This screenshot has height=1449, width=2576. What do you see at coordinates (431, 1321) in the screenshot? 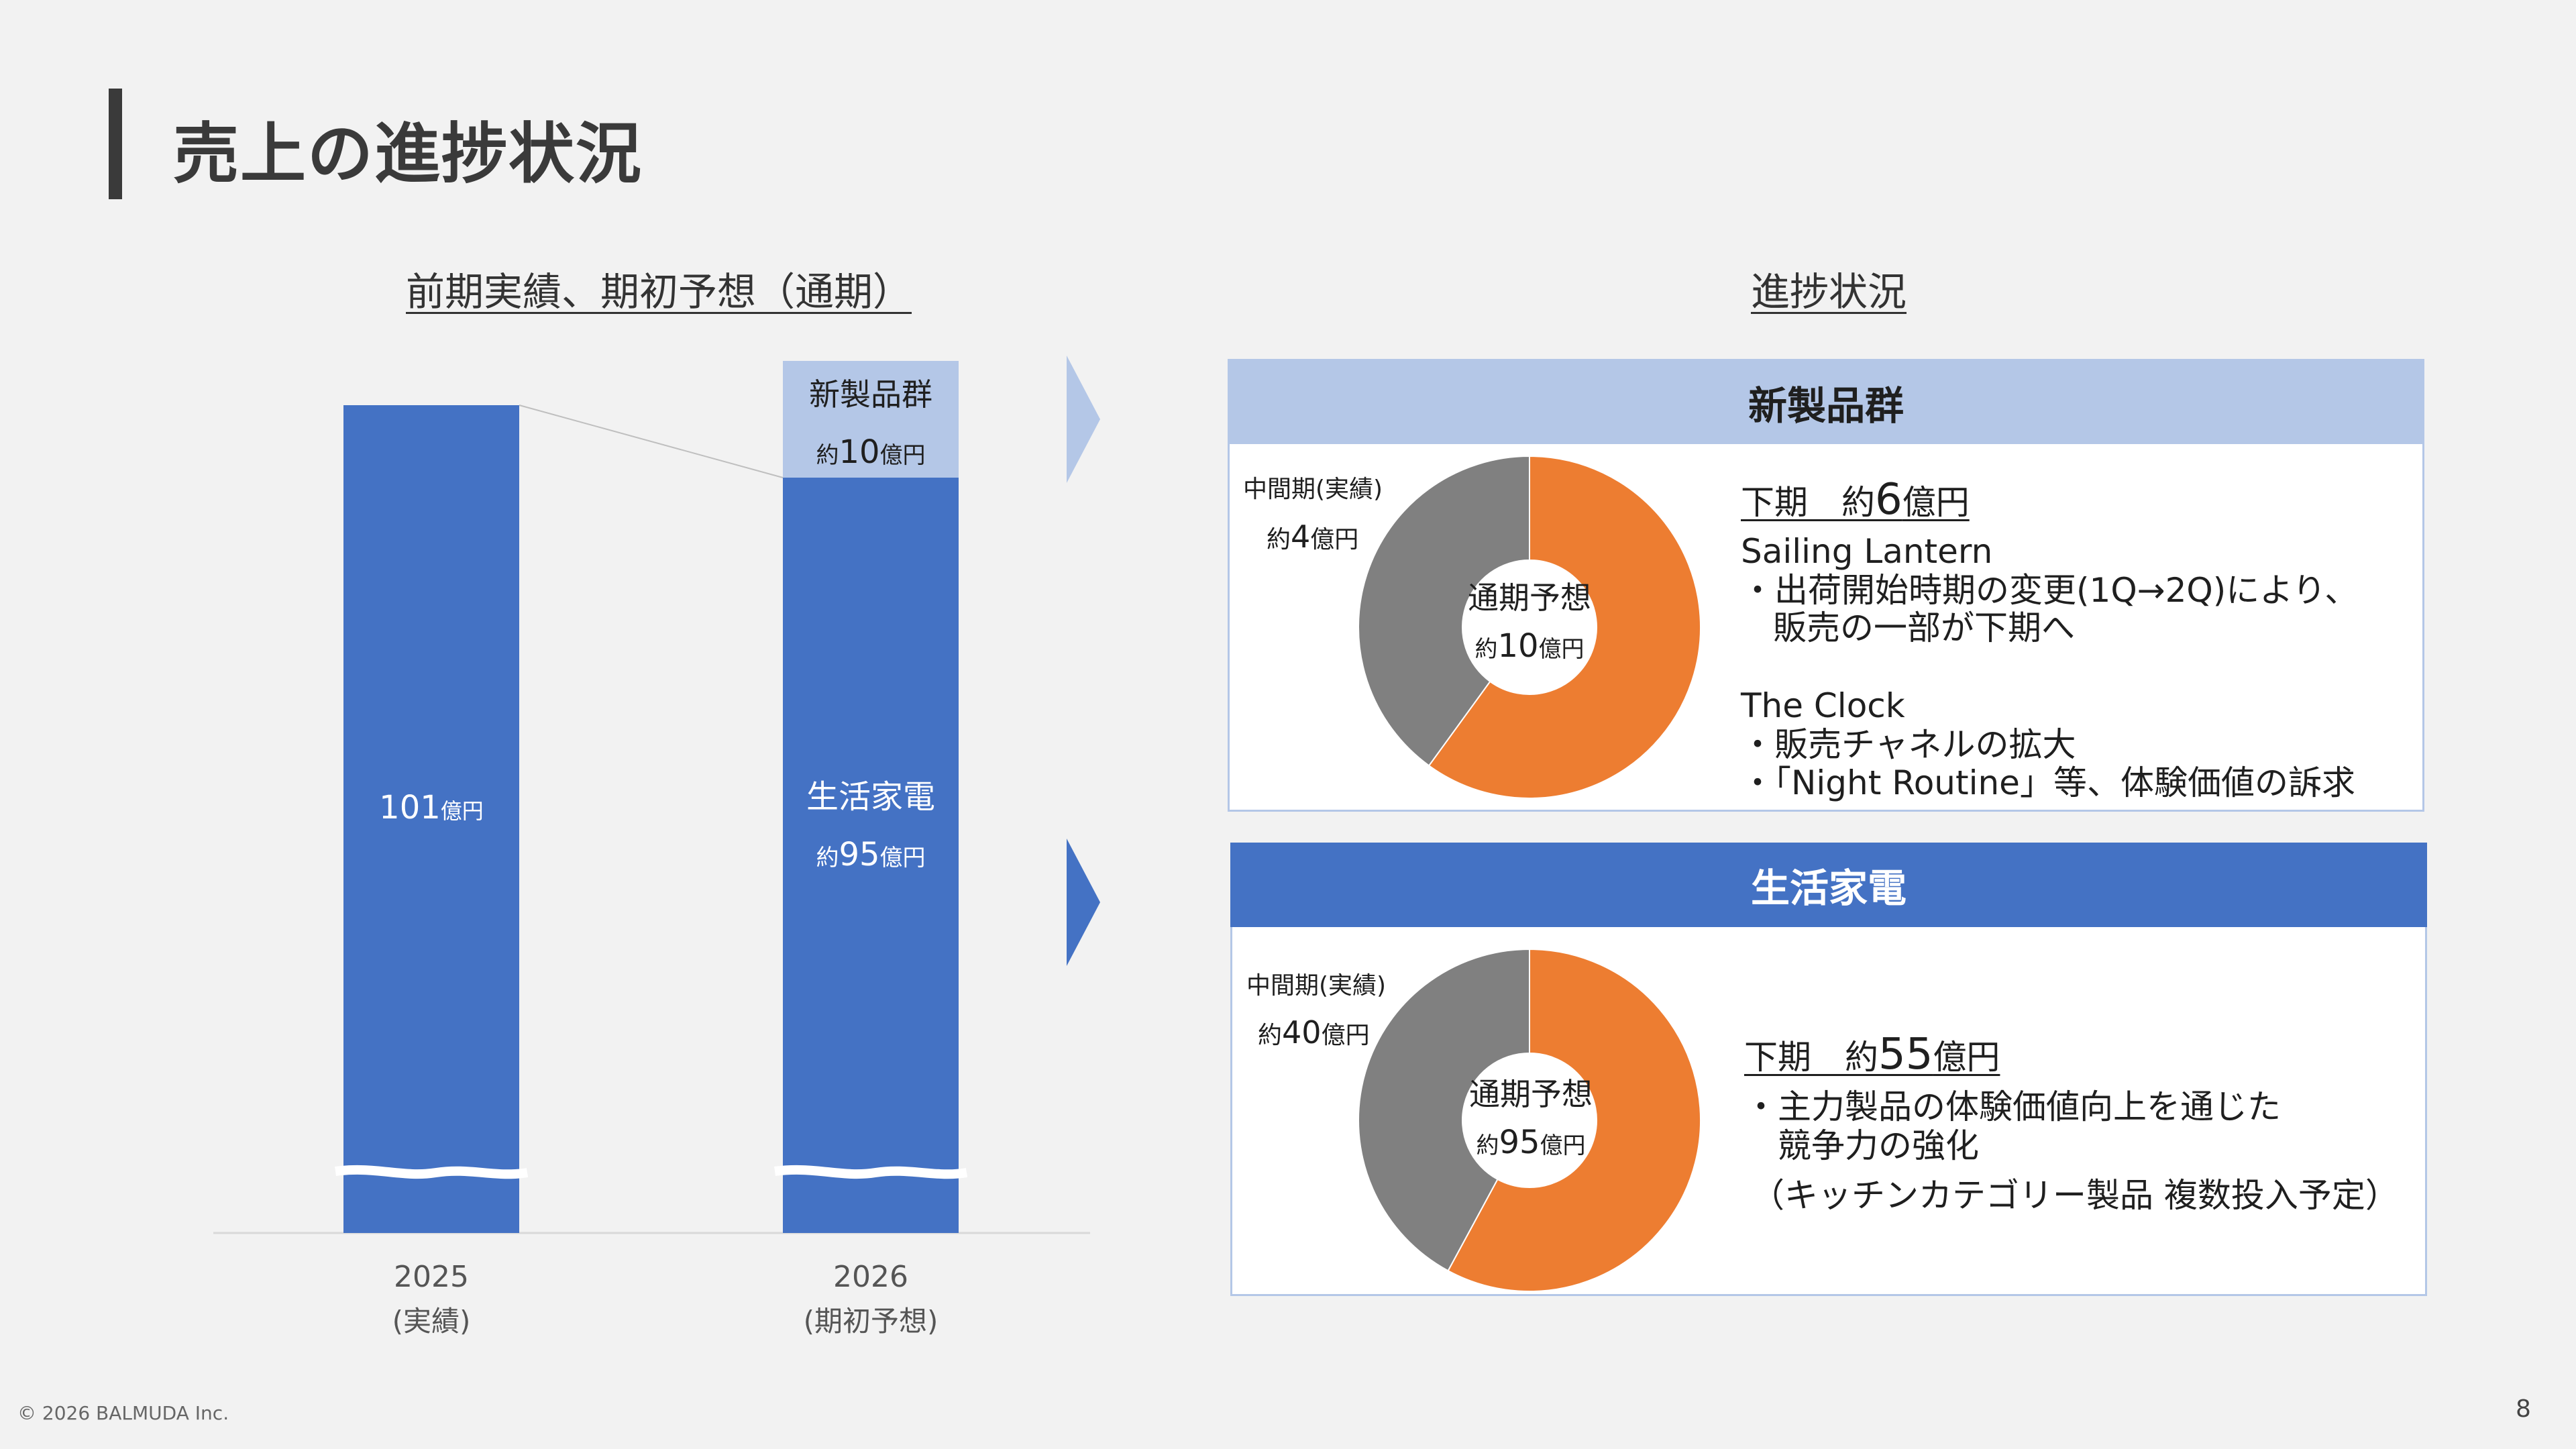
I see `tick-label-2025-sub: (実績)` at bounding box center [431, 1321].